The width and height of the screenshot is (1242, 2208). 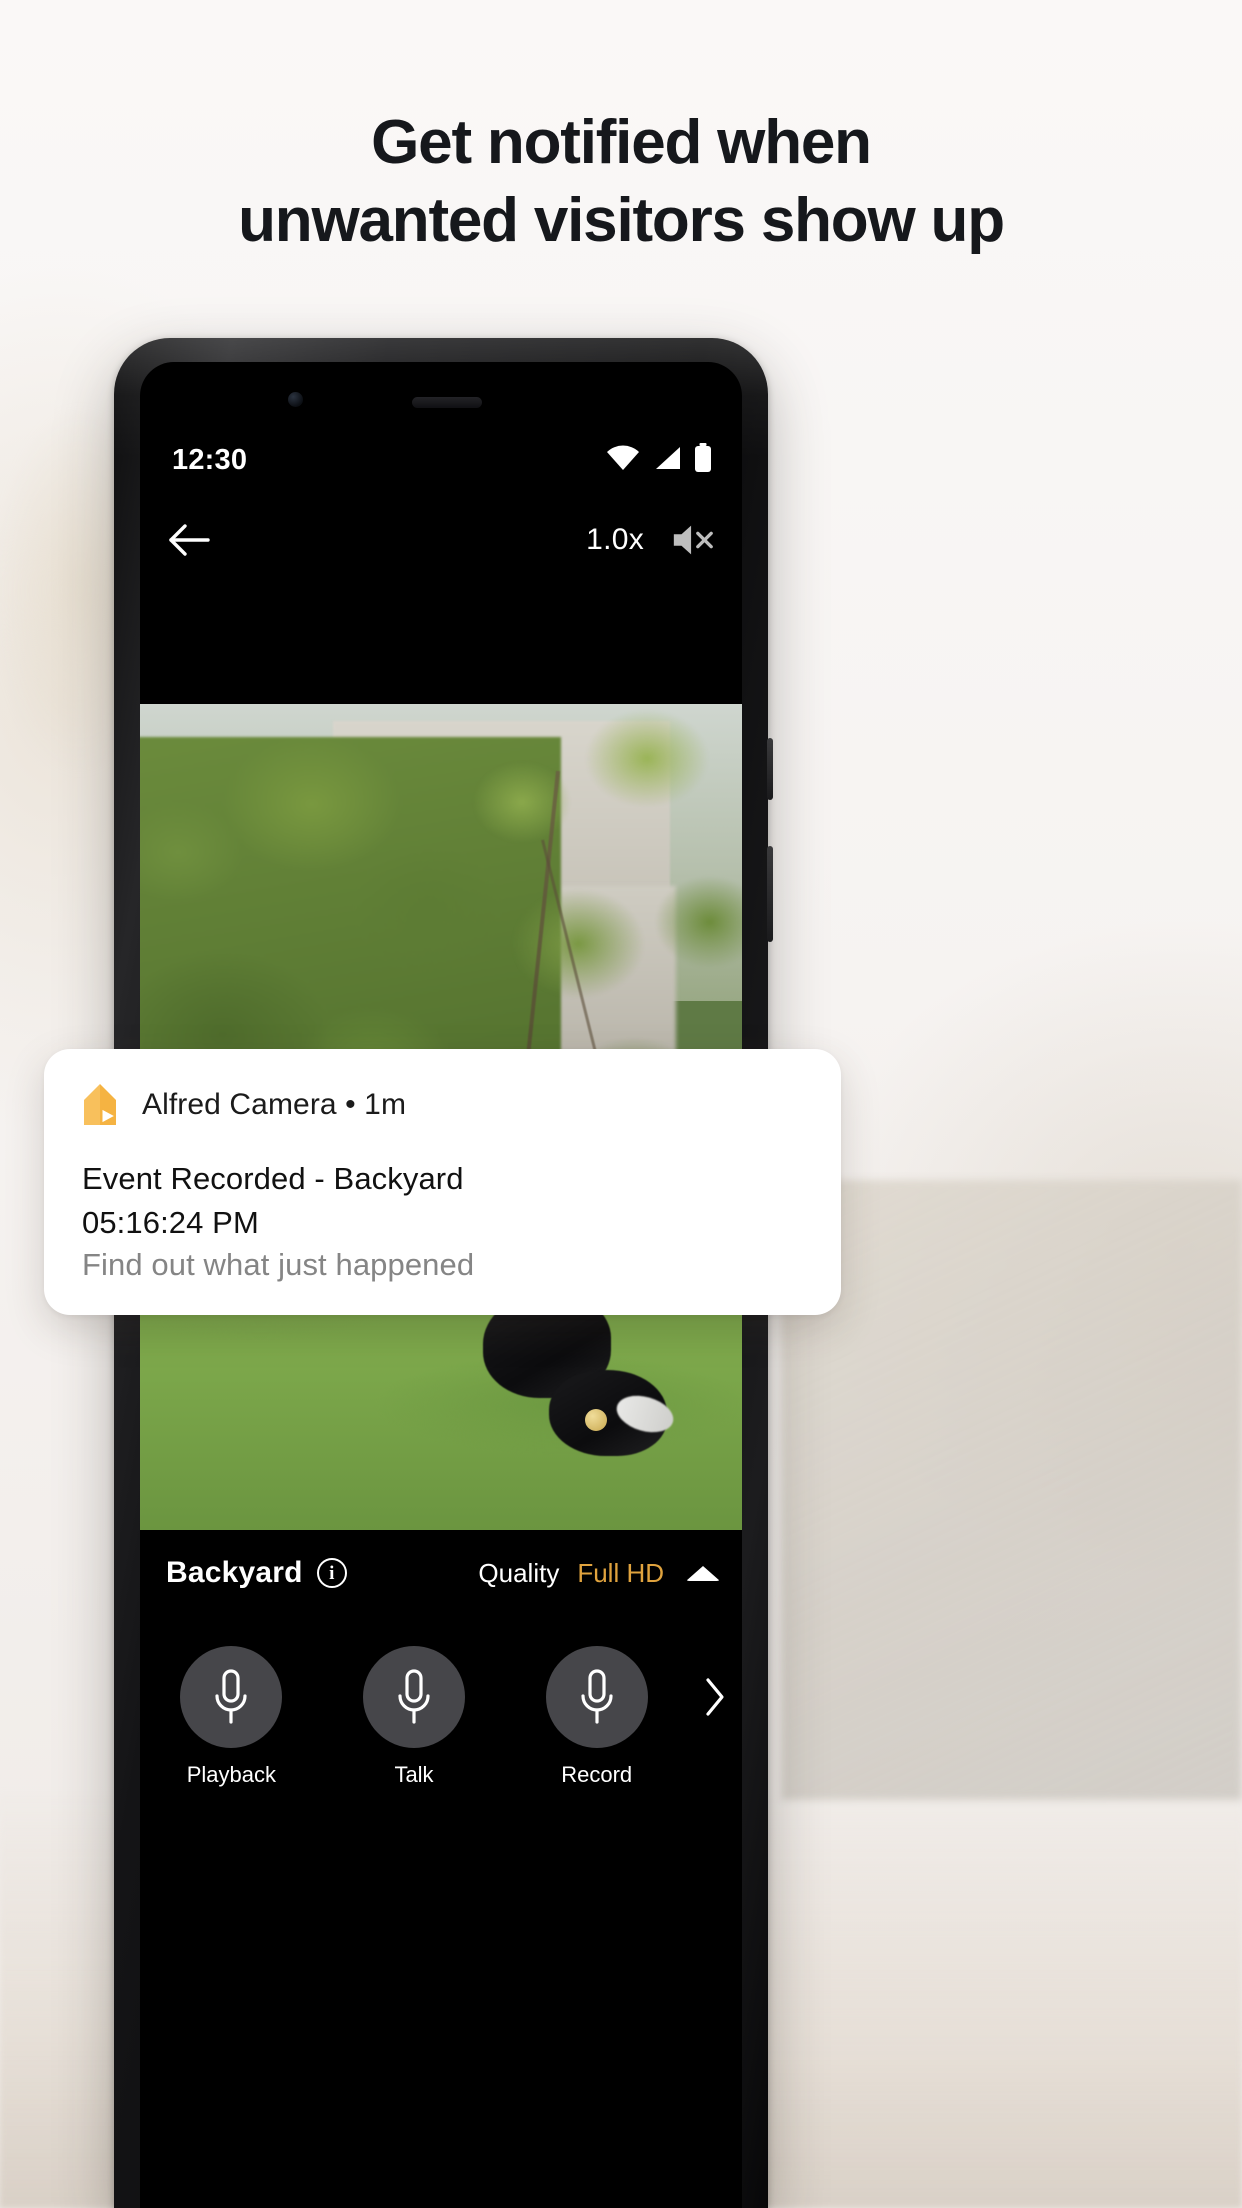 What do you see at coordinates (651, 540) in the screenshot?
I see `player-top-right-group: 1.0x` at bounding box center [651, 540].